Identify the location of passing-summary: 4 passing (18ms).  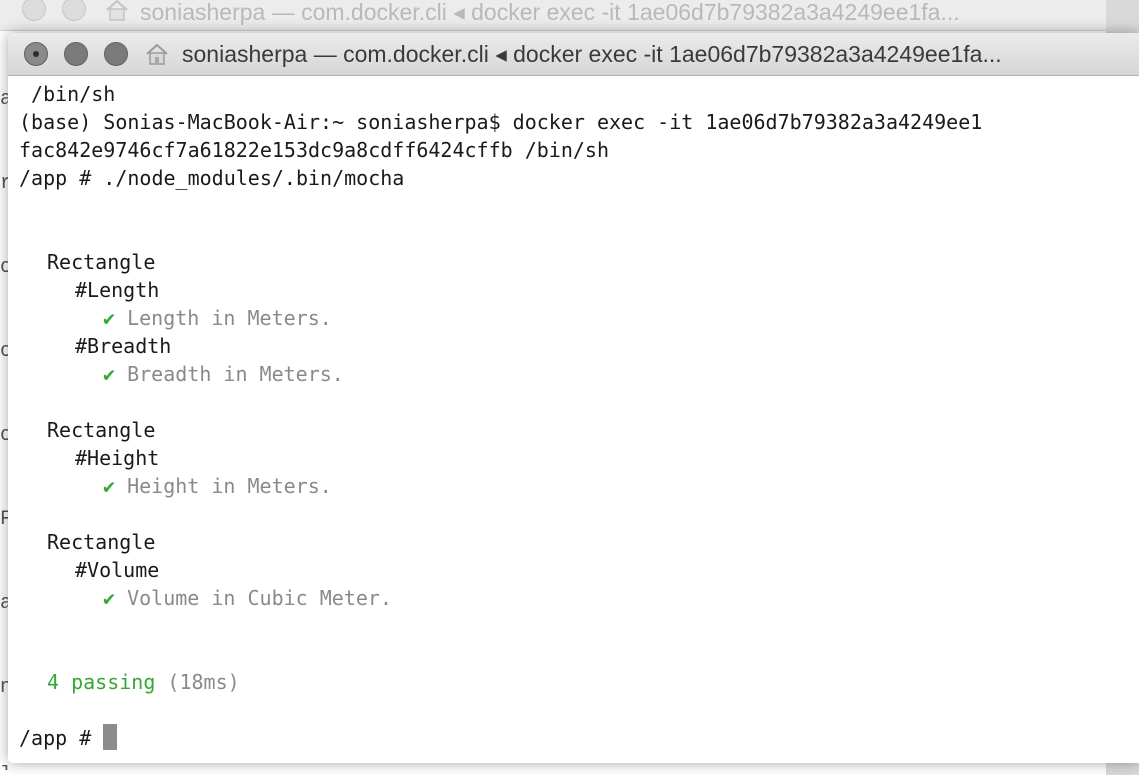
(143, 682).